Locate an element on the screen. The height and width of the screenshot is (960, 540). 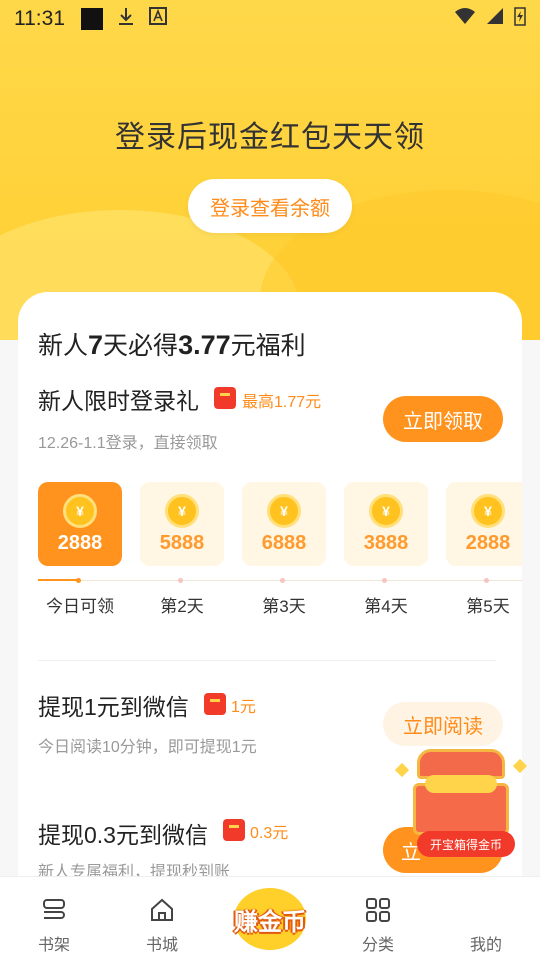
tab-label: 我的 is located at coordinates (485, 945).